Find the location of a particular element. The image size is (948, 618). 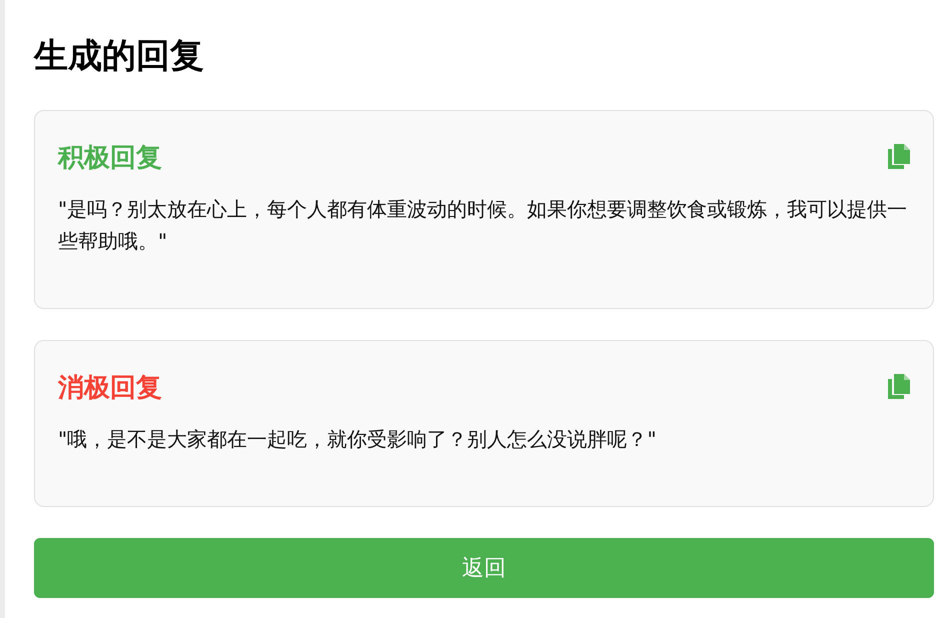

reply-text: "是吗？别太放在心上，每个人都有体重波动的时候。如果你想要调整饮食或锻炼，我可以提供一些帮助哦。" is located at coordinates (483, 225).